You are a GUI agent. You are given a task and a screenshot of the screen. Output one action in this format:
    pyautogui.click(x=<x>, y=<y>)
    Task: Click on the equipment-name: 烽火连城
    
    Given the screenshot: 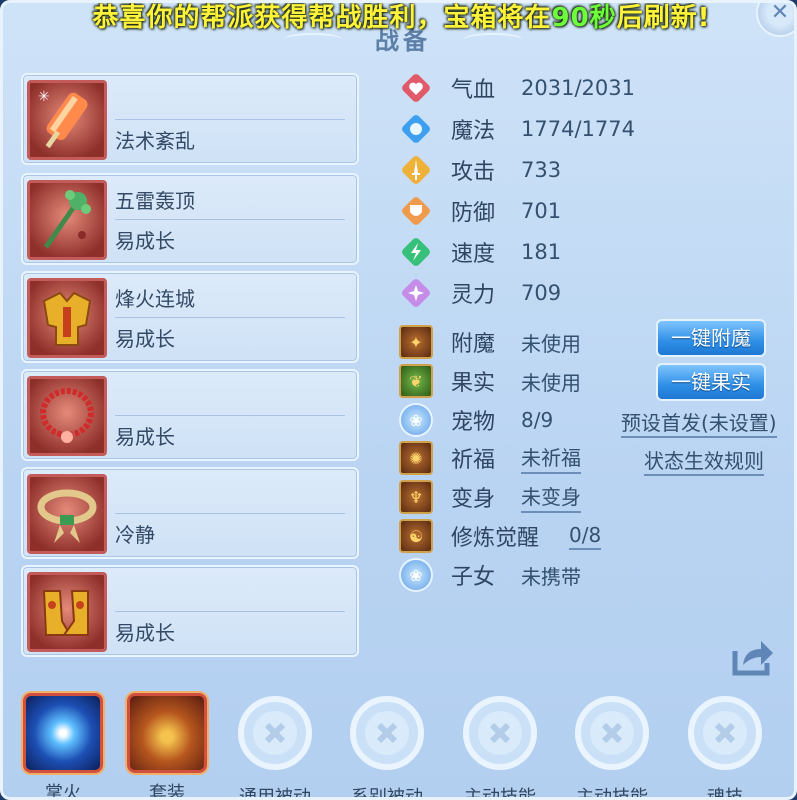 What is the action you would take?
    pyautogui.click(x=155, y=299)
    